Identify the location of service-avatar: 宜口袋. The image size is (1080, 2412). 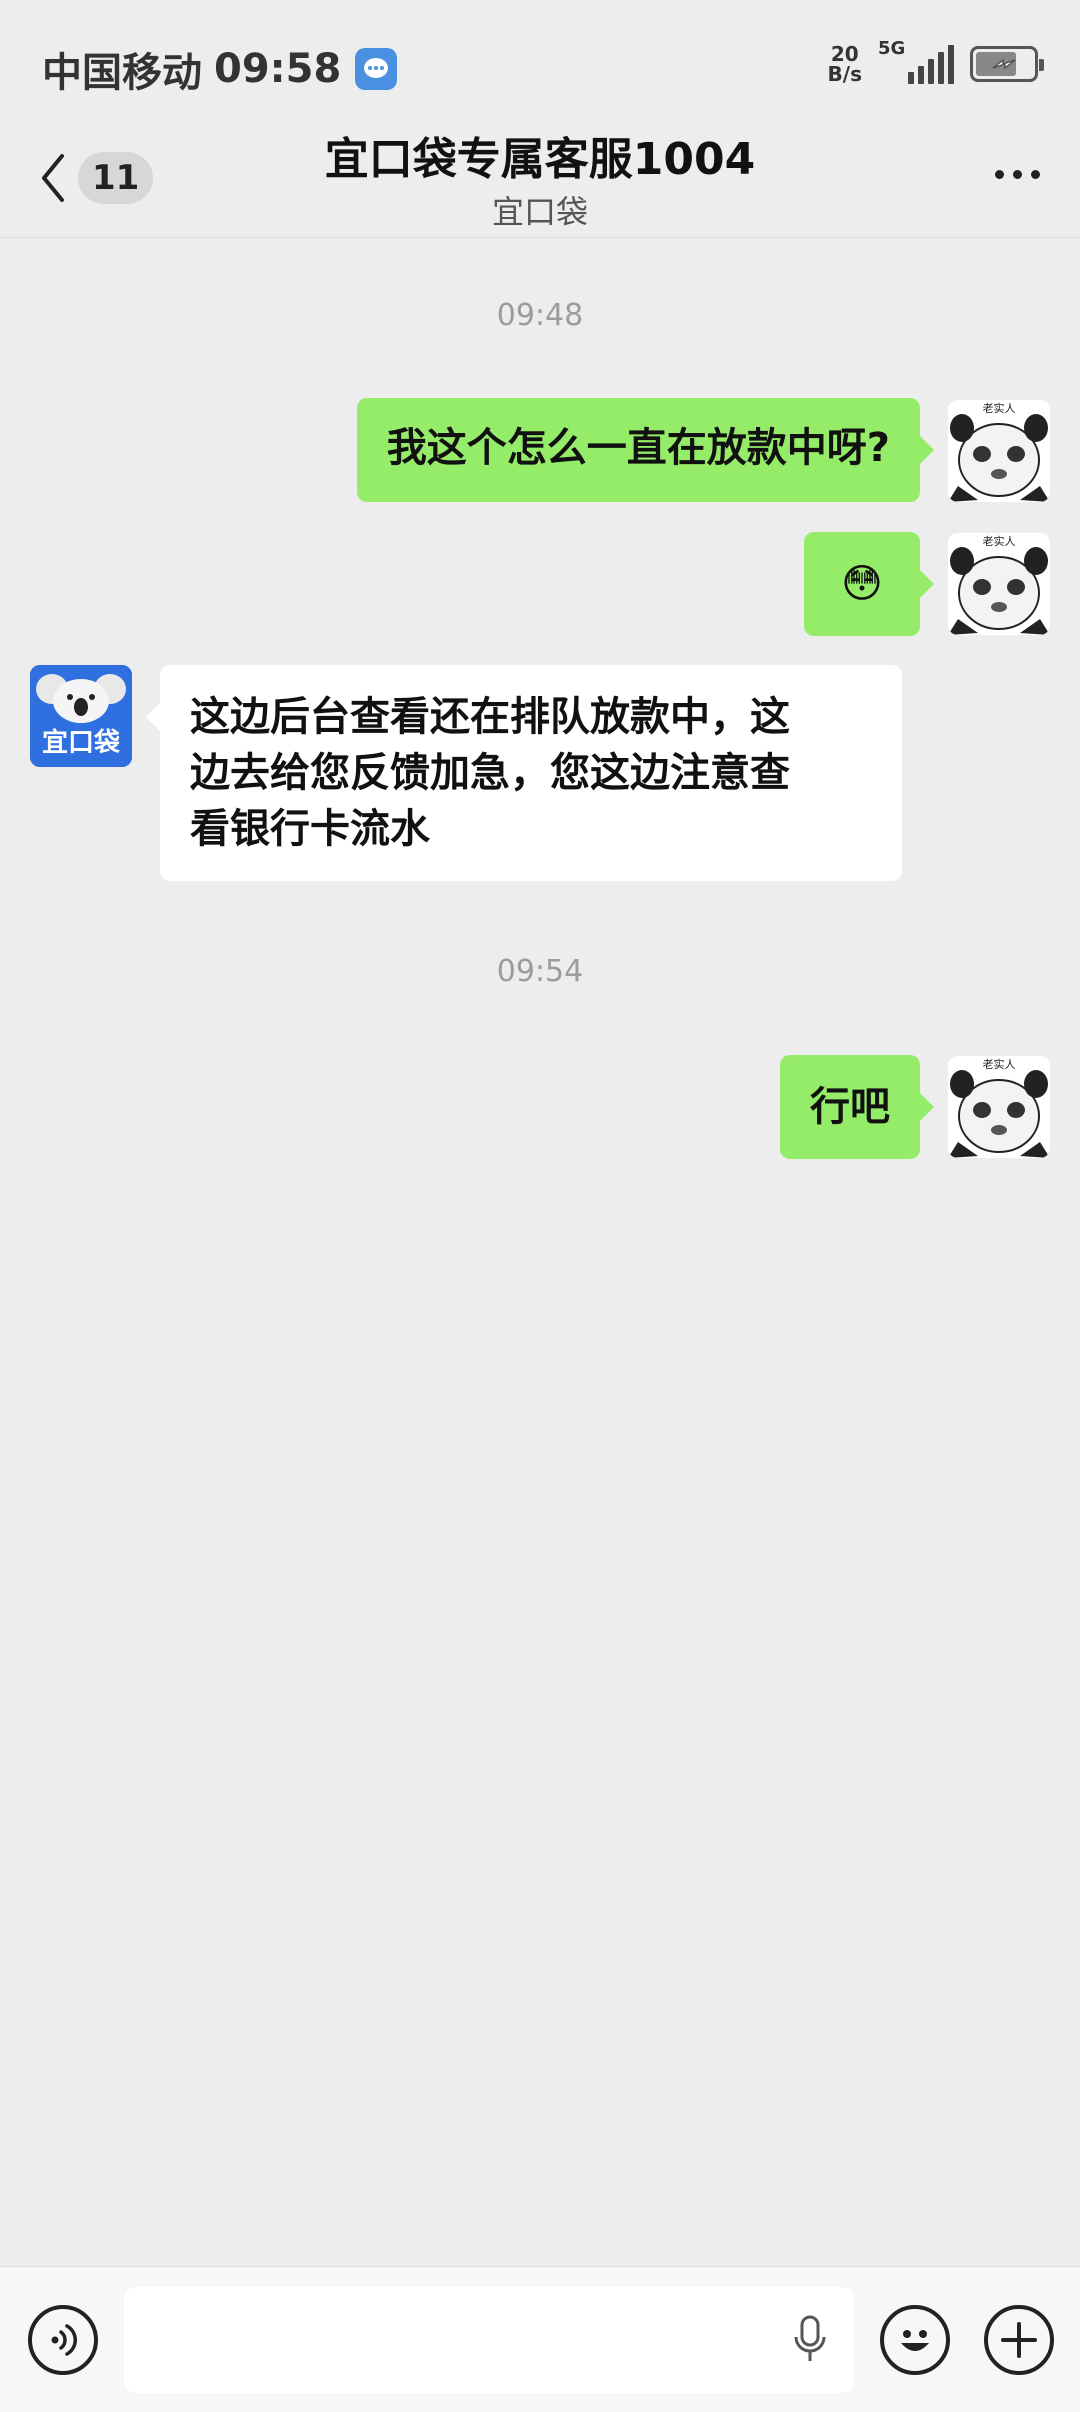
(81, 716).